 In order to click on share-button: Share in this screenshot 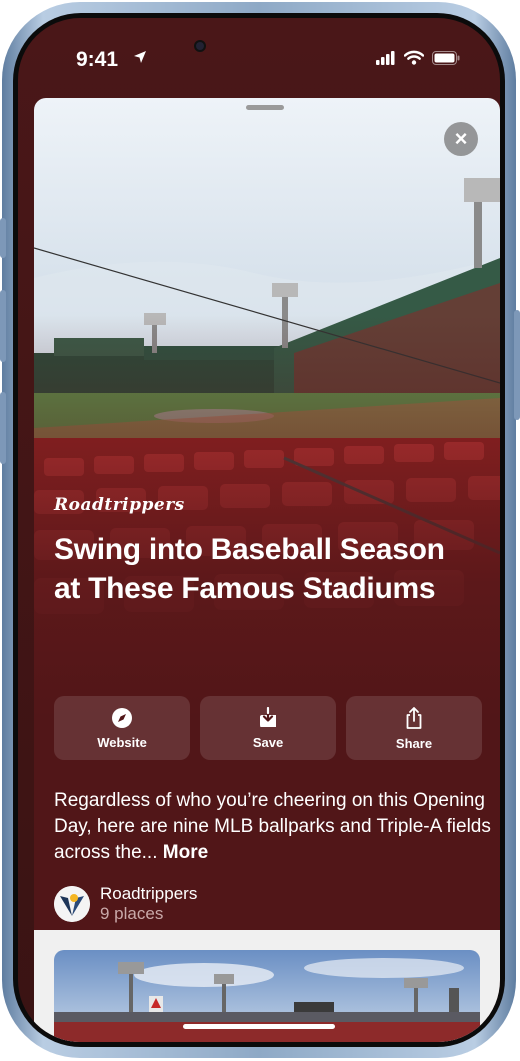, I will do `click(414, 728)`.